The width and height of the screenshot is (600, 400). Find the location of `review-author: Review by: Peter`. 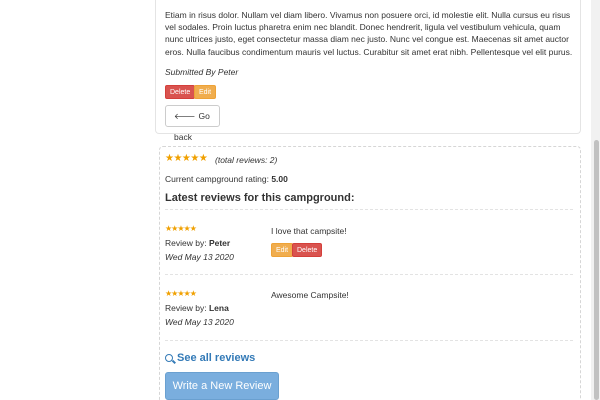

review-author: Review by: Peter is located at coordinates (197, 243).